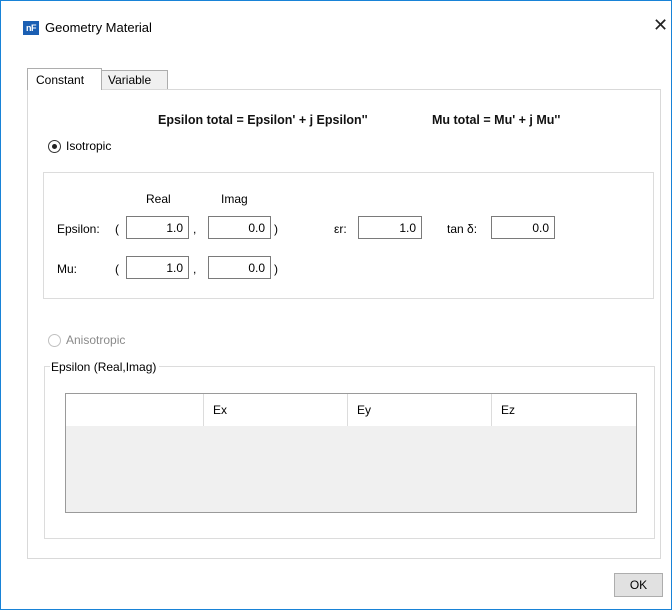 The height and width of the screenshot is (610, 672). I want to click on real-header: Real, so click(158, 199).